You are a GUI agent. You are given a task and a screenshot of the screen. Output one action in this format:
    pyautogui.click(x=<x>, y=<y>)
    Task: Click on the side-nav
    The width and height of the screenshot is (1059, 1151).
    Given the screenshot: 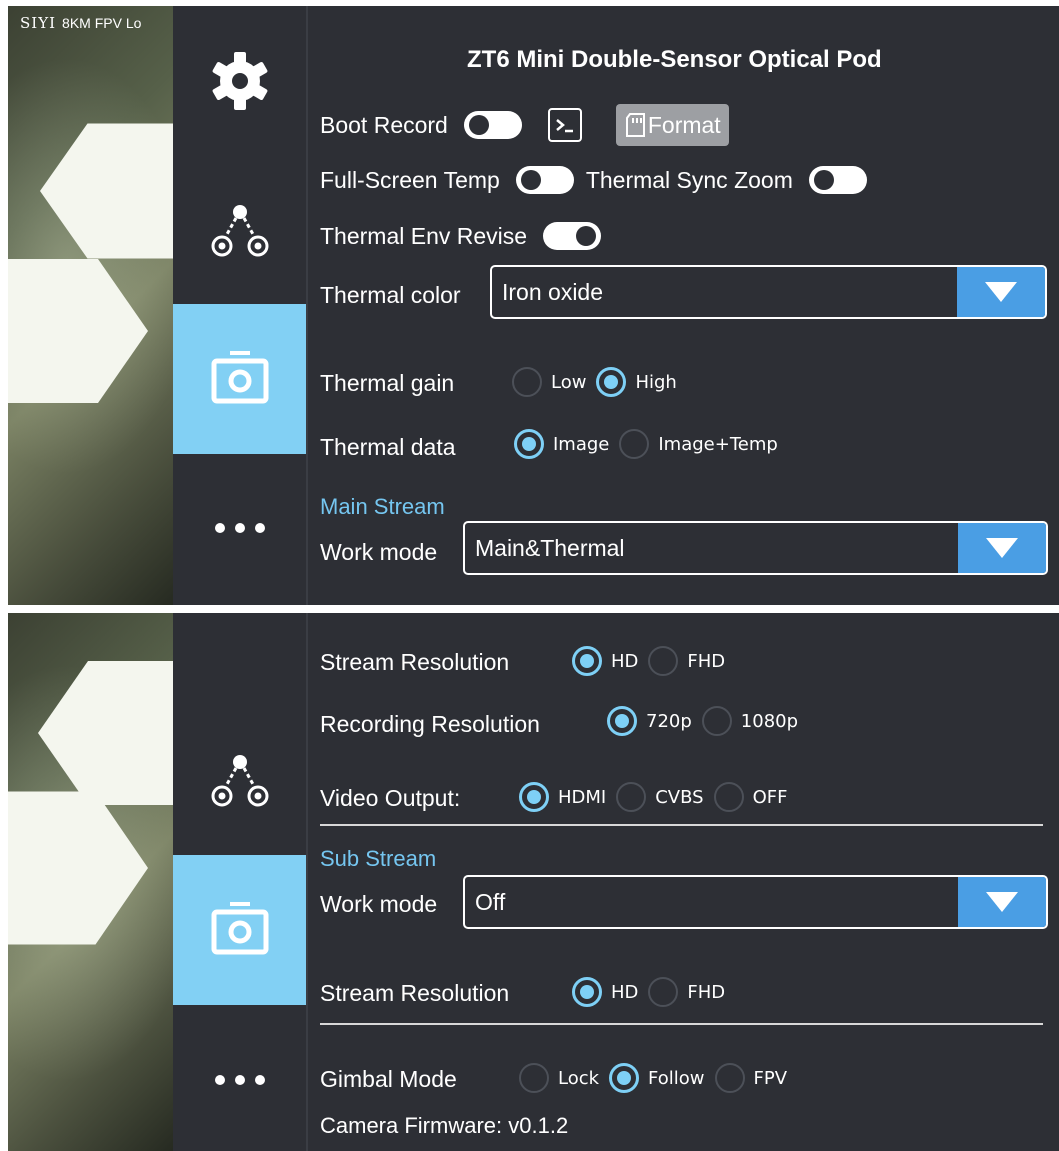 What is the action you would take?
    pyautogui.click(x=239, y=882)
    